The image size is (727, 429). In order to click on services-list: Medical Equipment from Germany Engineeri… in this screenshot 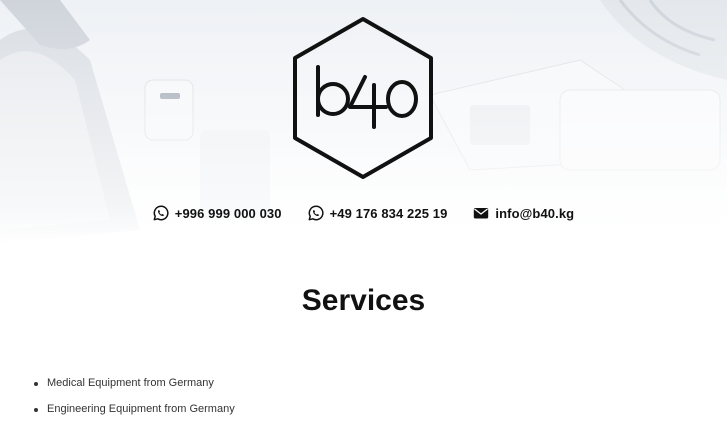, I will do `click(134, 403)`.